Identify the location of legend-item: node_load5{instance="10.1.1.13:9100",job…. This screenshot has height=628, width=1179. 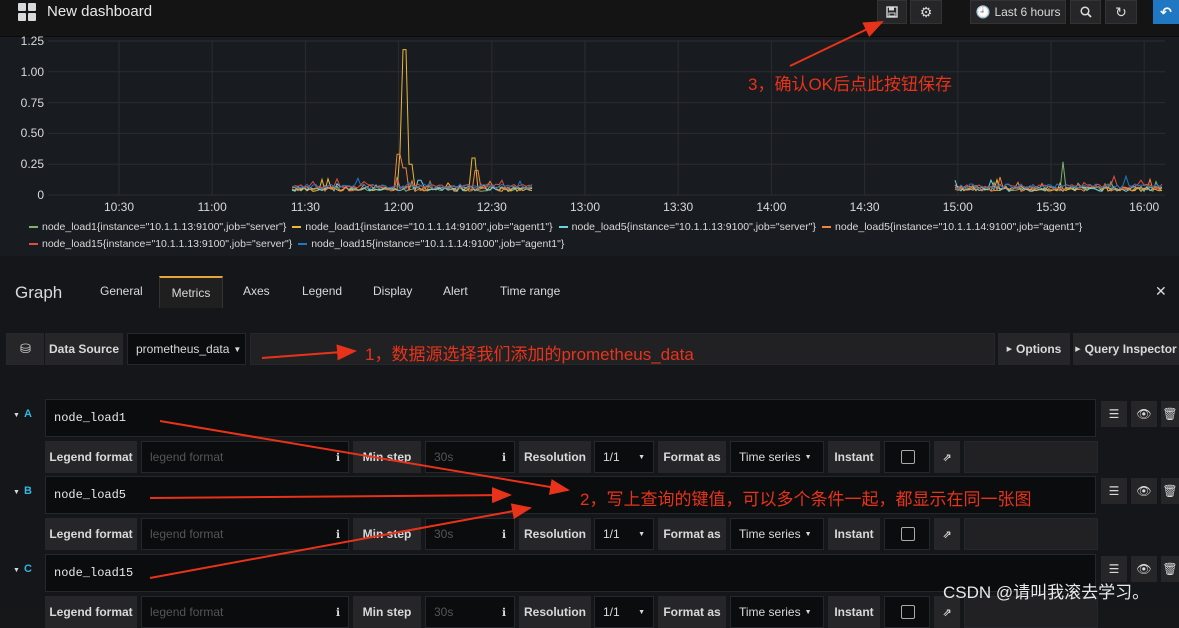
(687, 227).